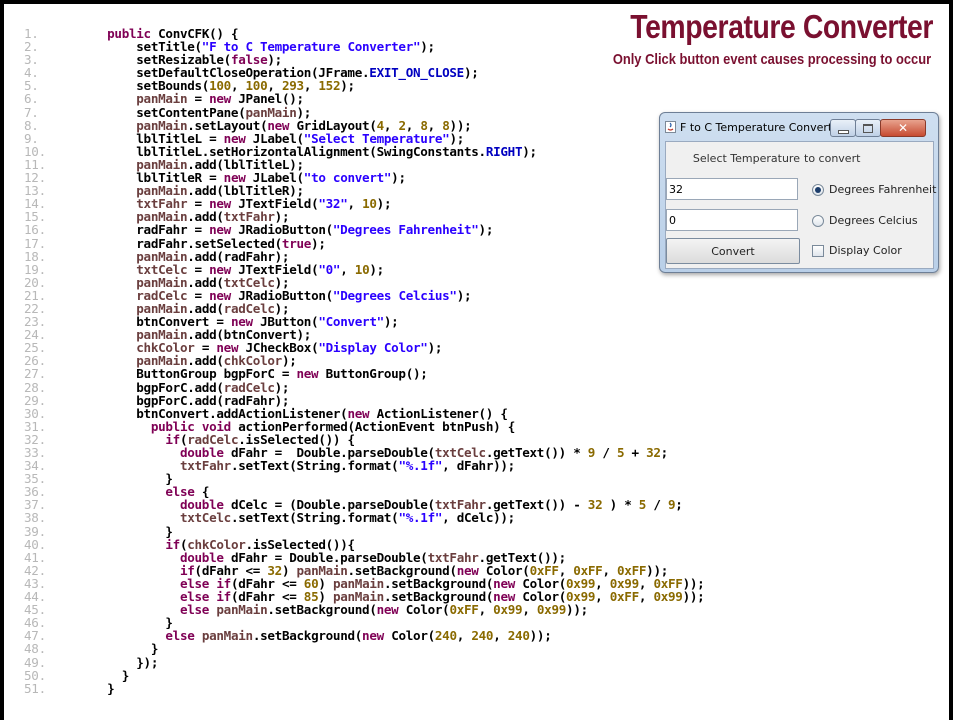 The height and width of the screenshot is (720, 953). What do you see at coordinates (35, 544) in the screenshot?
I see `line-number: 40.` at bounding box center [35, 544].